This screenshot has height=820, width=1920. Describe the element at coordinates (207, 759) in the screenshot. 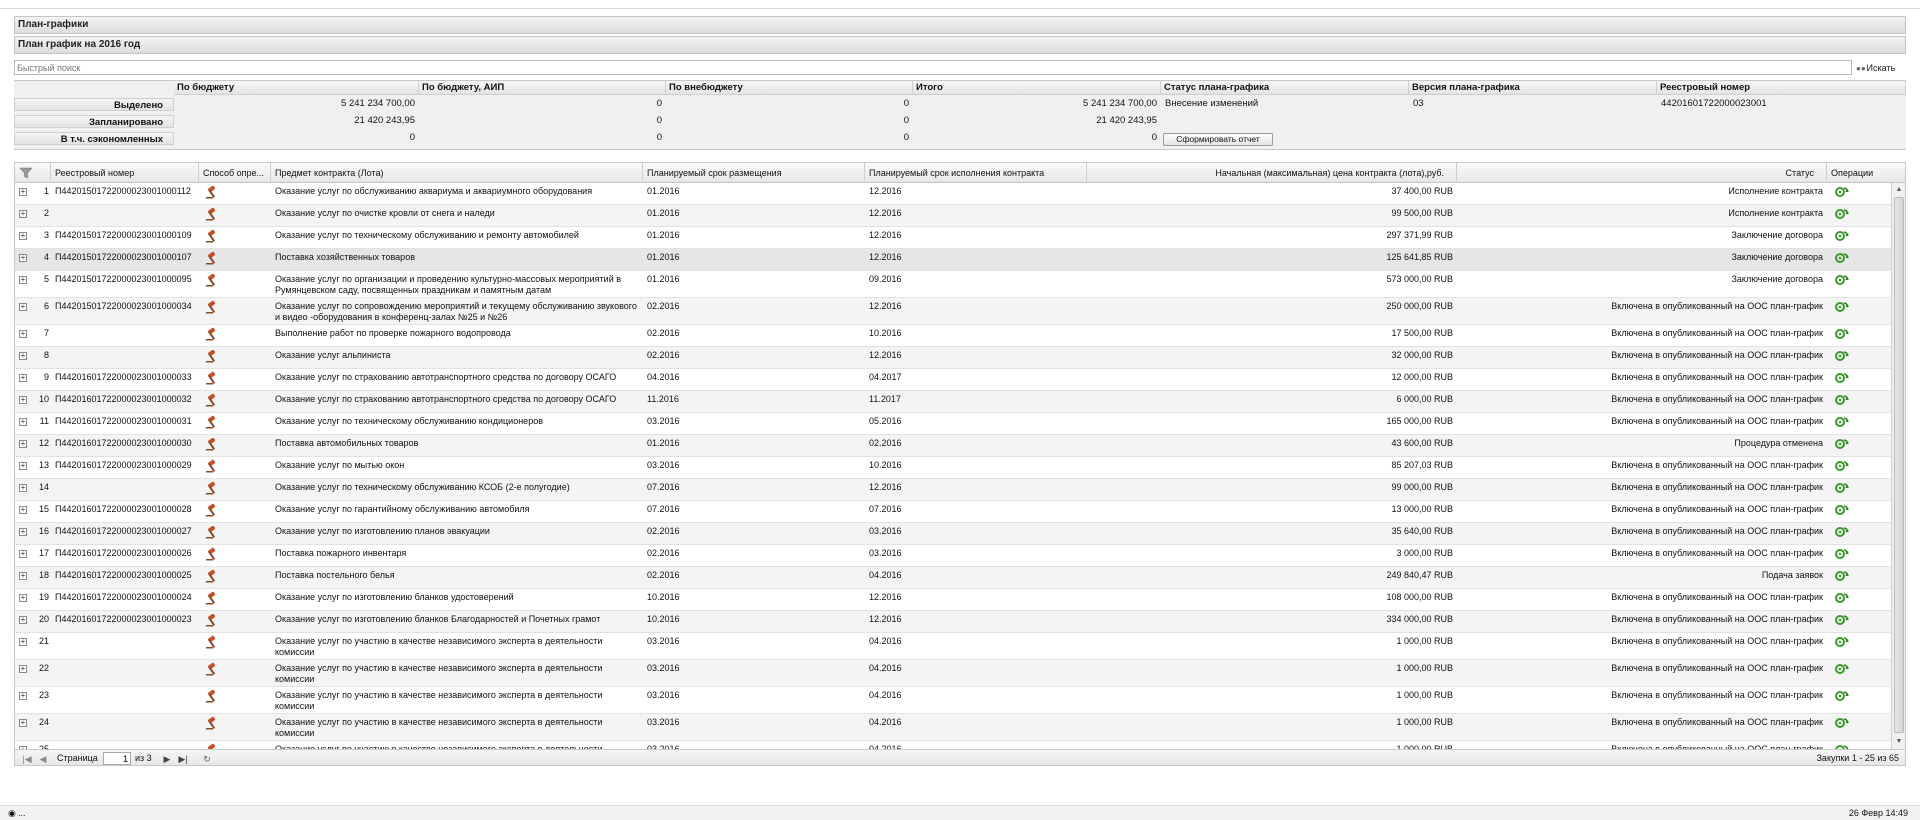

I see `refresh-icon: ↻` at that location.